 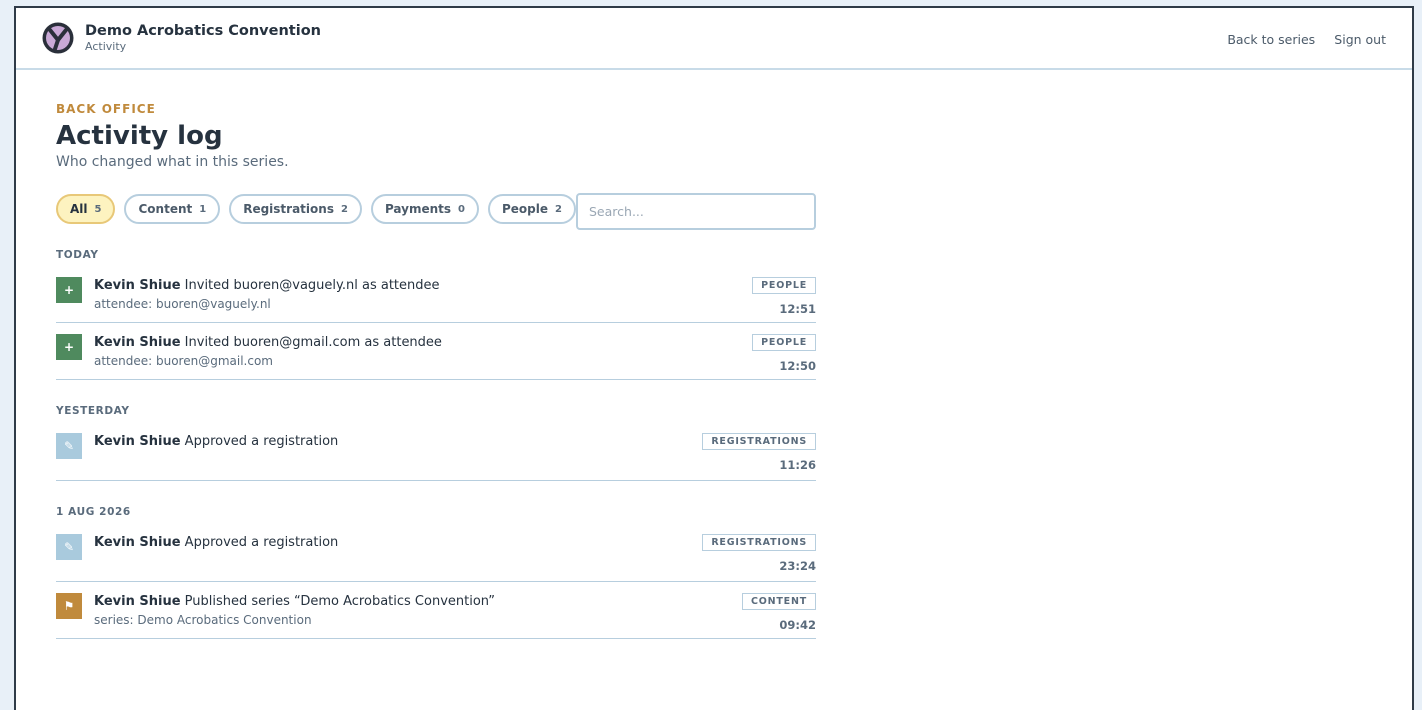 I want to click on entry-time: 09:42, so click(x=797, y=625).